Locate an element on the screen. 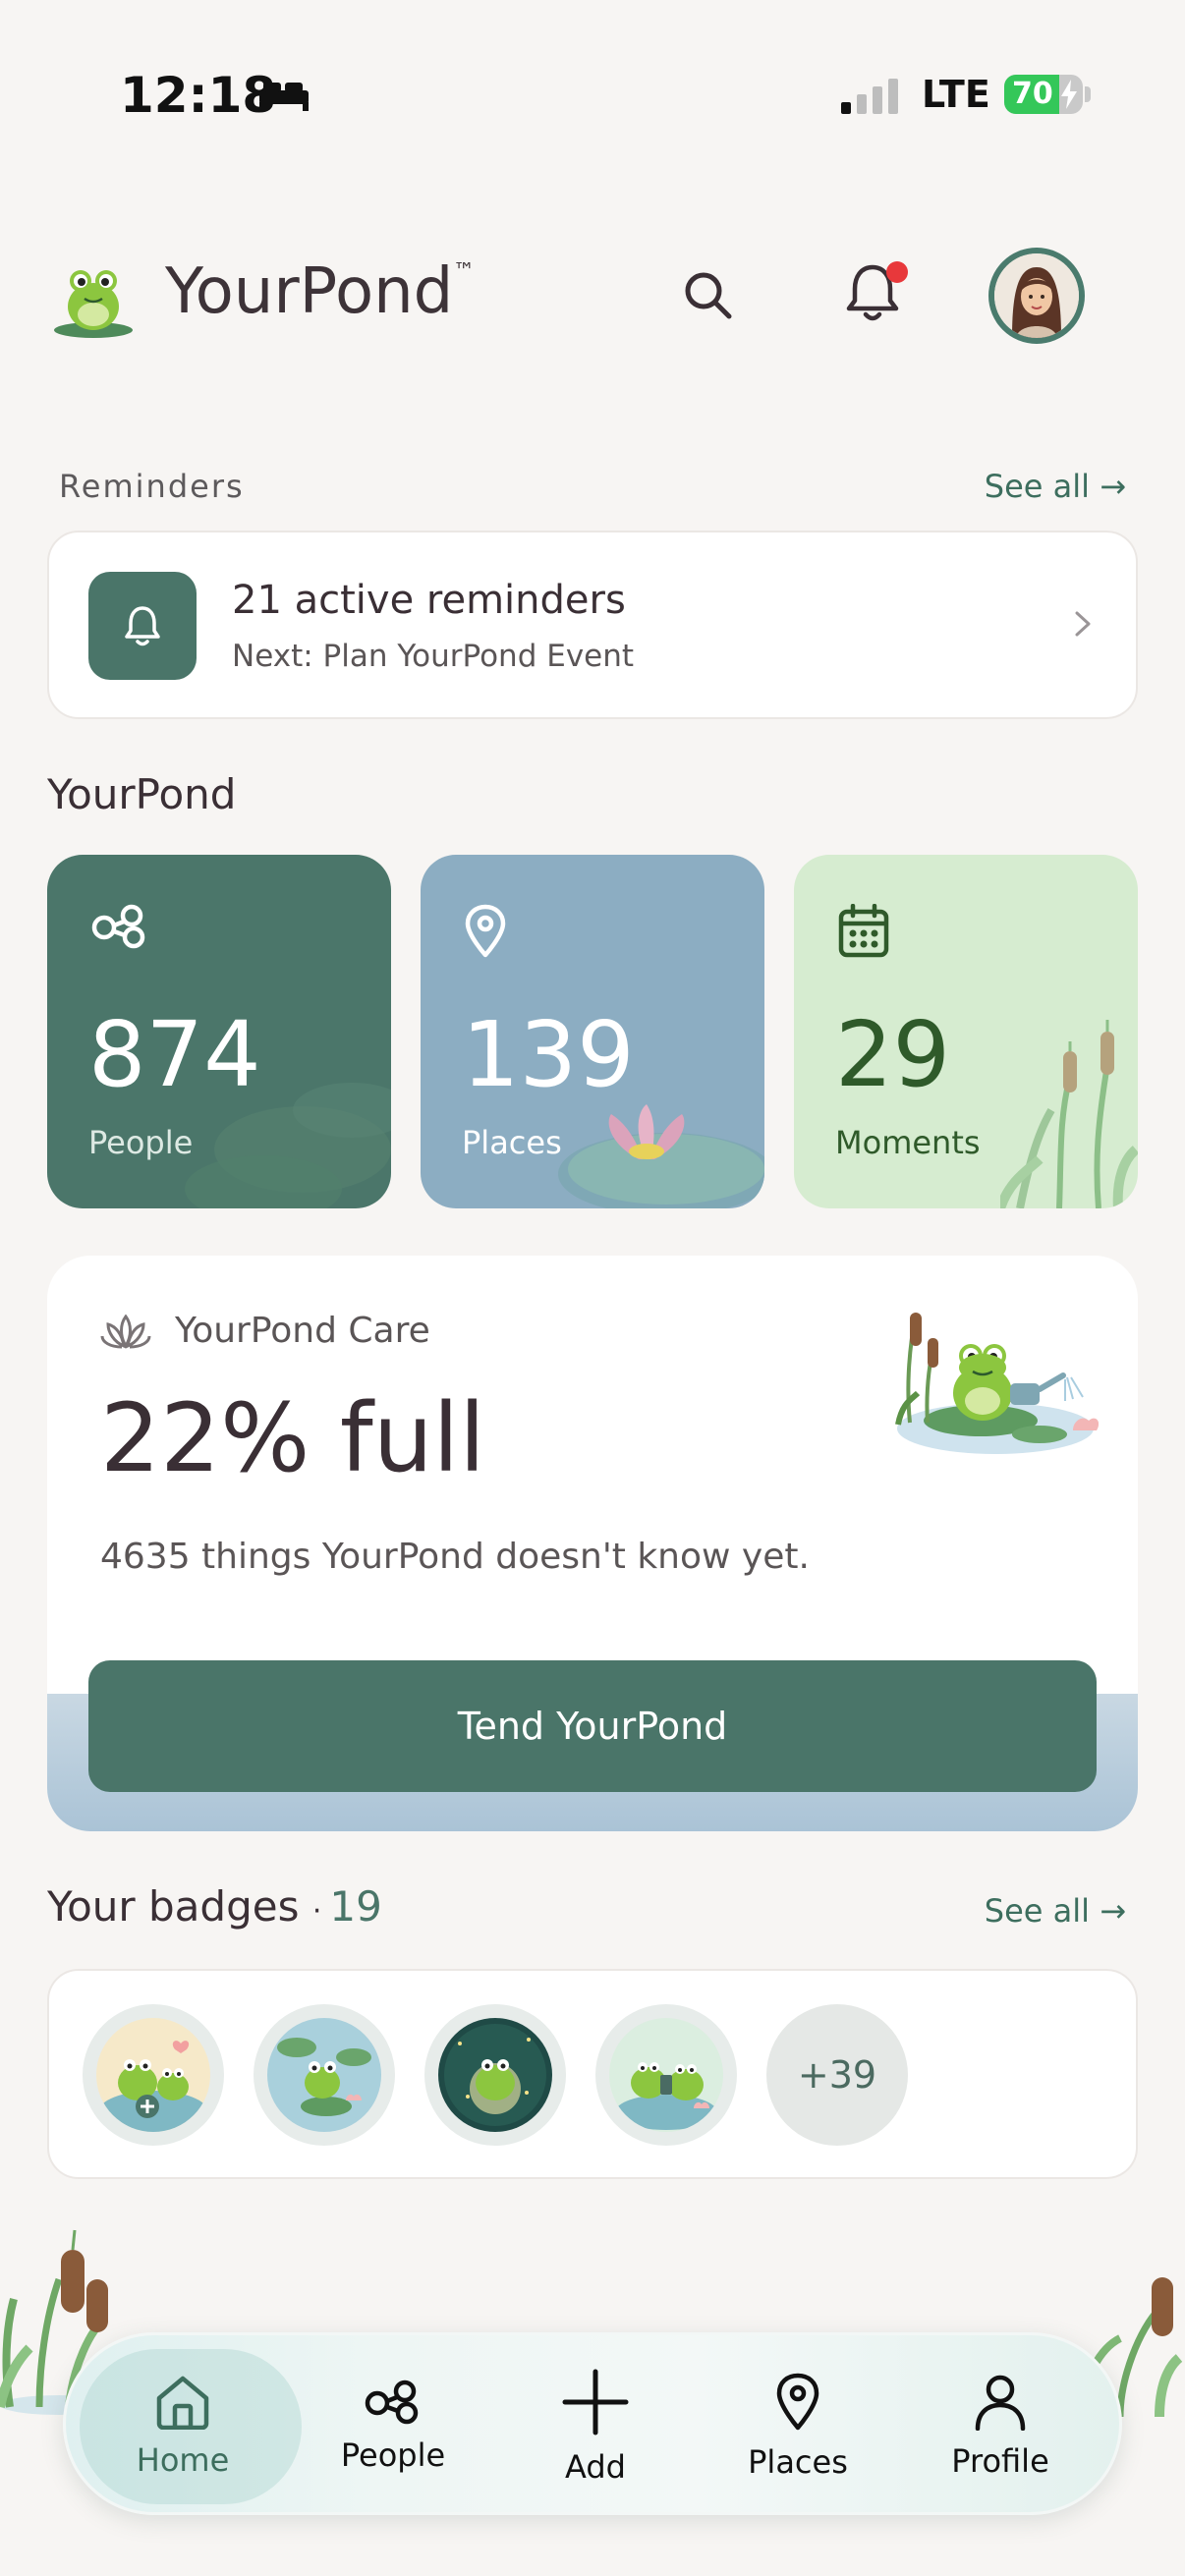 Image resolution: width=1185 pixels, height=2576 pixels. nav-places: Places is located at coordinates (798, 2426).